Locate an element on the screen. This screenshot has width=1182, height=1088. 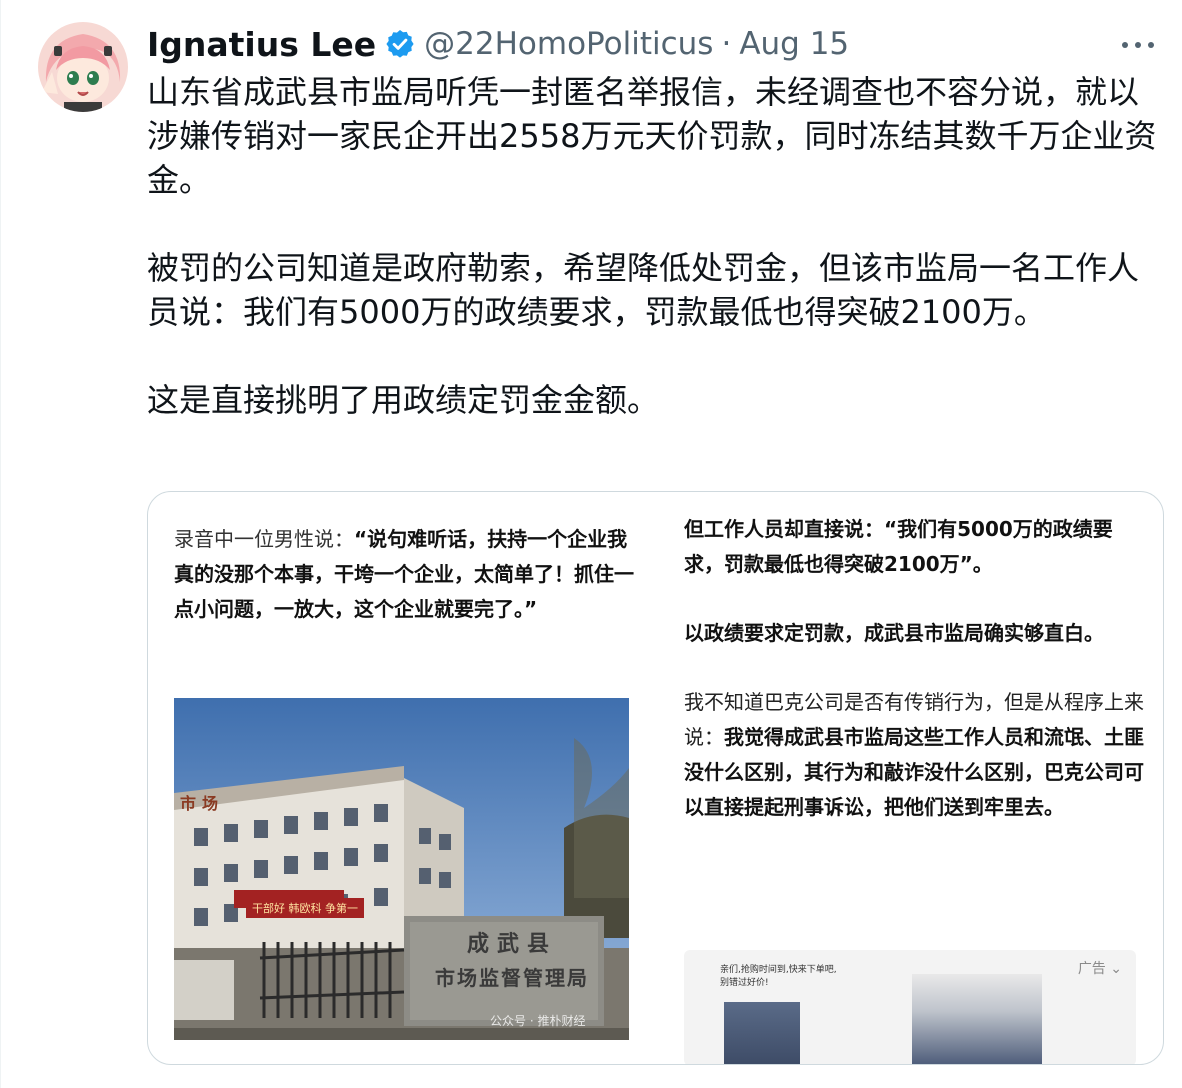
article-paragraph: 但工作人员却直接说：“我们有5000万的政绩要求，罚款最低也得突破2100万”。 is located at coordinates (914, 547).